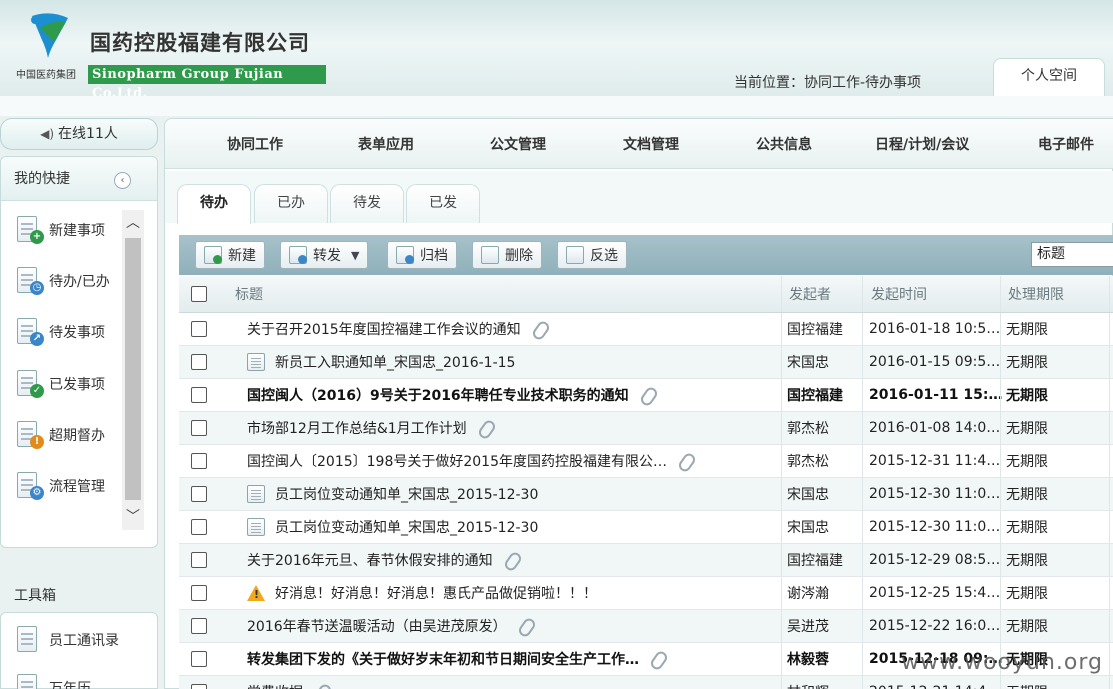 The width and height of the screenshot is (1113, 689). What do you see at coordinates (324, 255) in the screenshot?
I see `forward-button: 转发 ▼` at bounding box center [324, 255].